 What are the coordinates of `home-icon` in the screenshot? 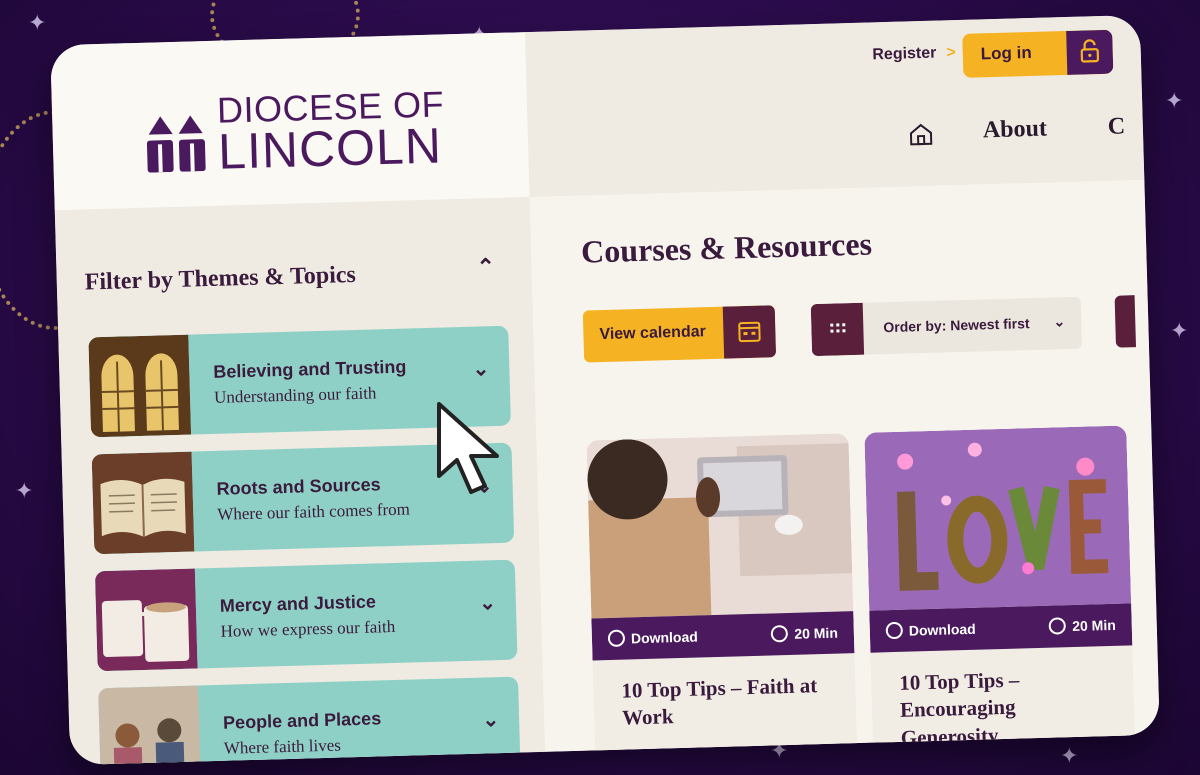 It's located at (921, 134).